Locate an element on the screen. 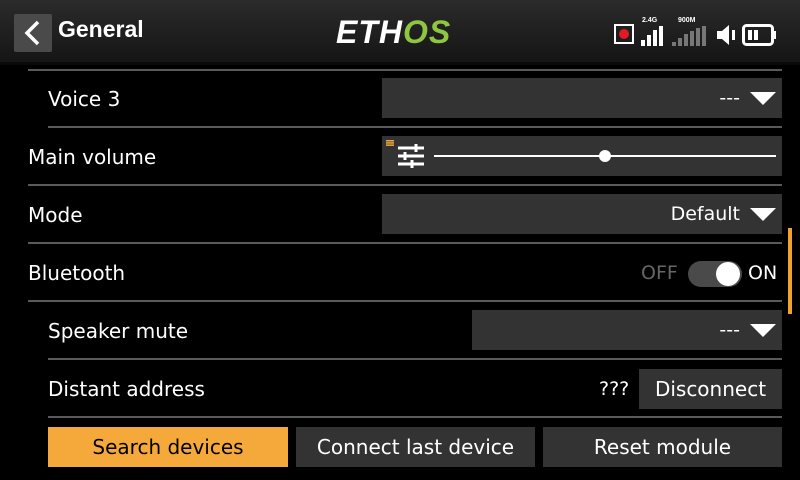  ethos-logo: ETHOS is located at coordinates (393, 32).